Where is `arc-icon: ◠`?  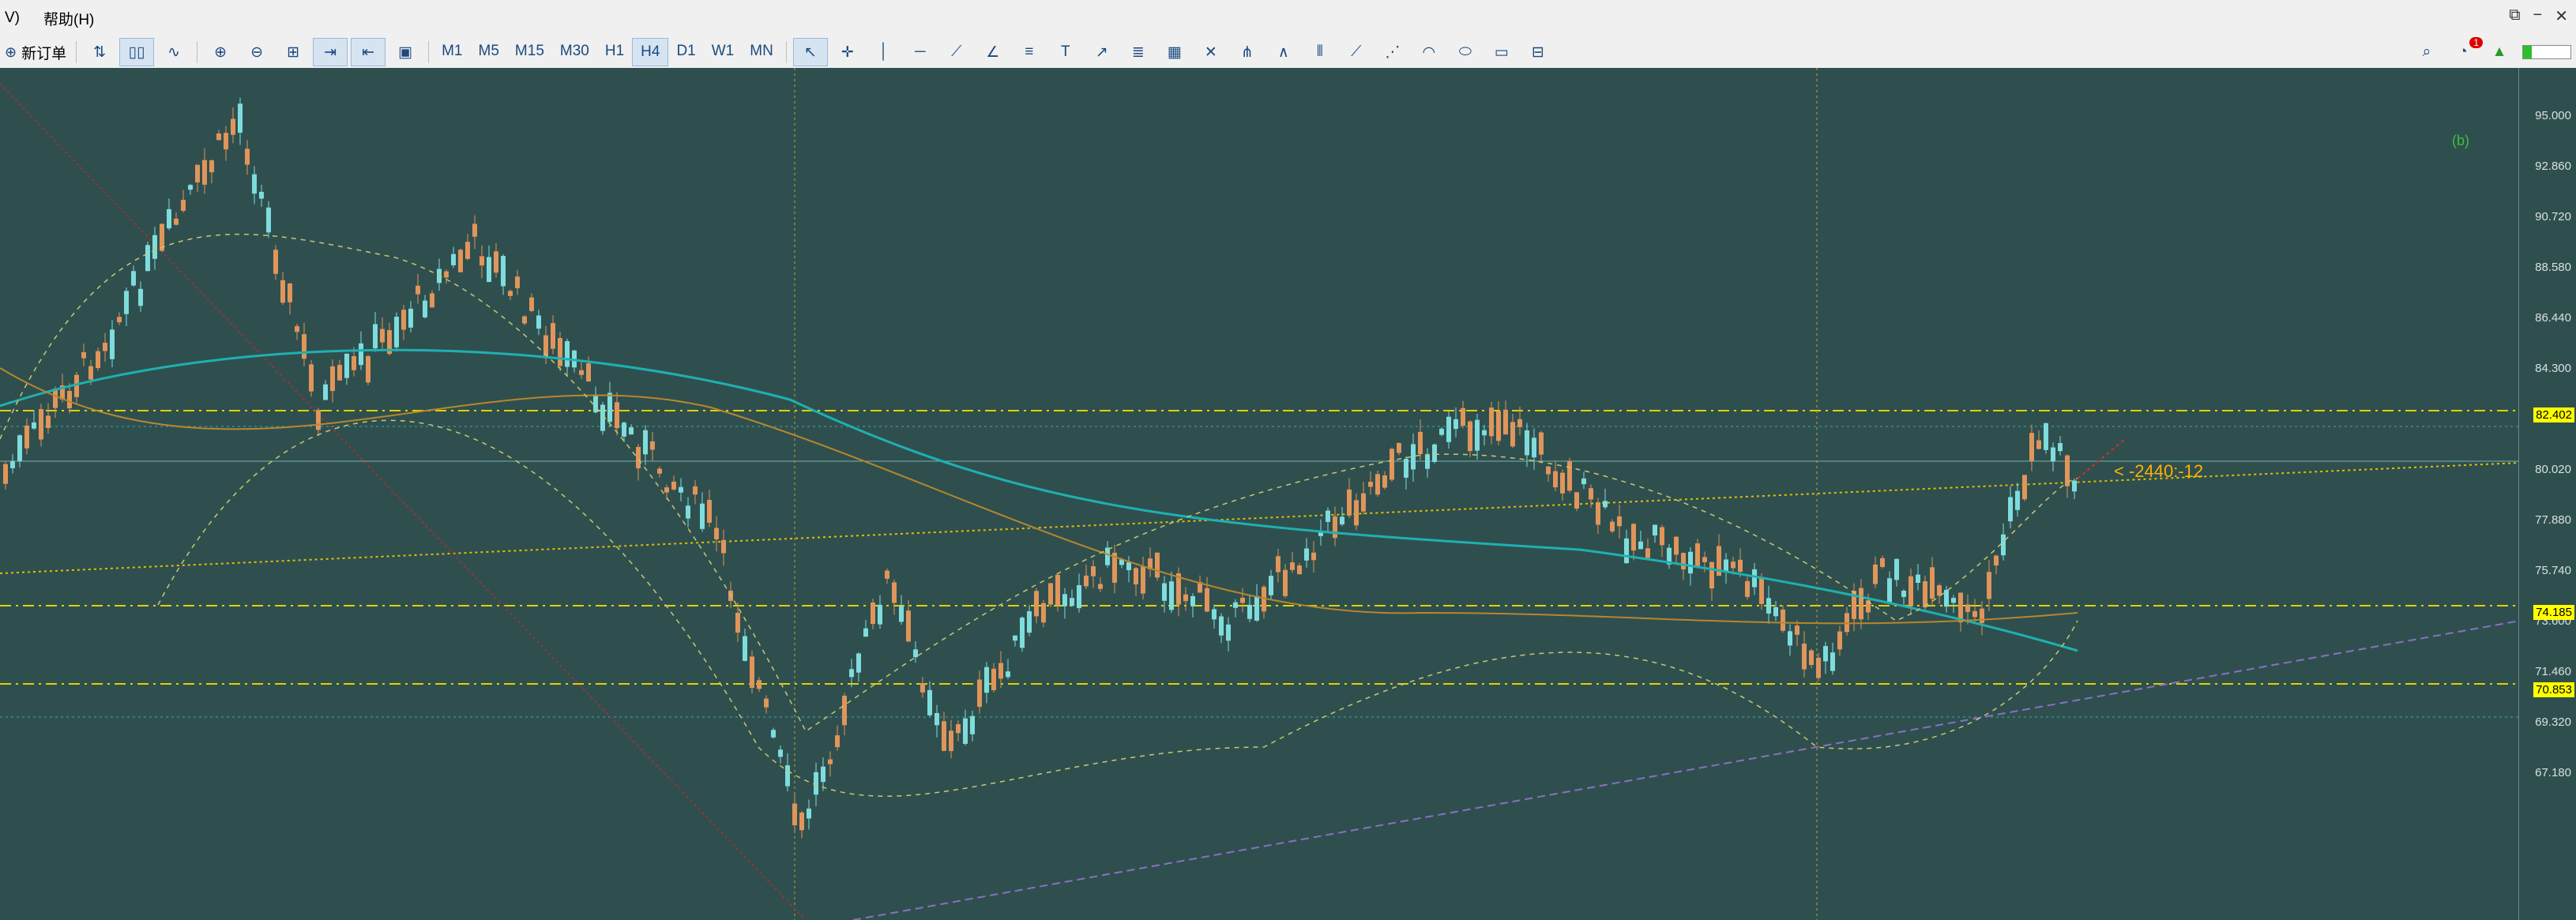 arc-icon: ◠ is located at coordinates (1429, 52).